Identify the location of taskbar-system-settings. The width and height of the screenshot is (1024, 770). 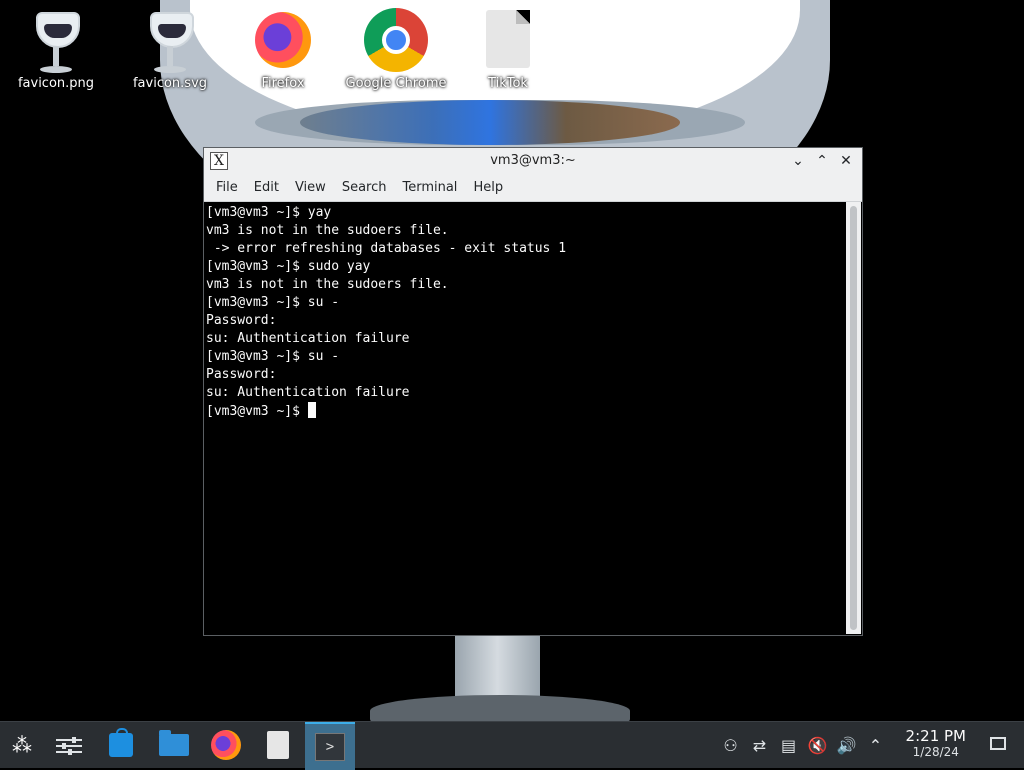
(69, 745).